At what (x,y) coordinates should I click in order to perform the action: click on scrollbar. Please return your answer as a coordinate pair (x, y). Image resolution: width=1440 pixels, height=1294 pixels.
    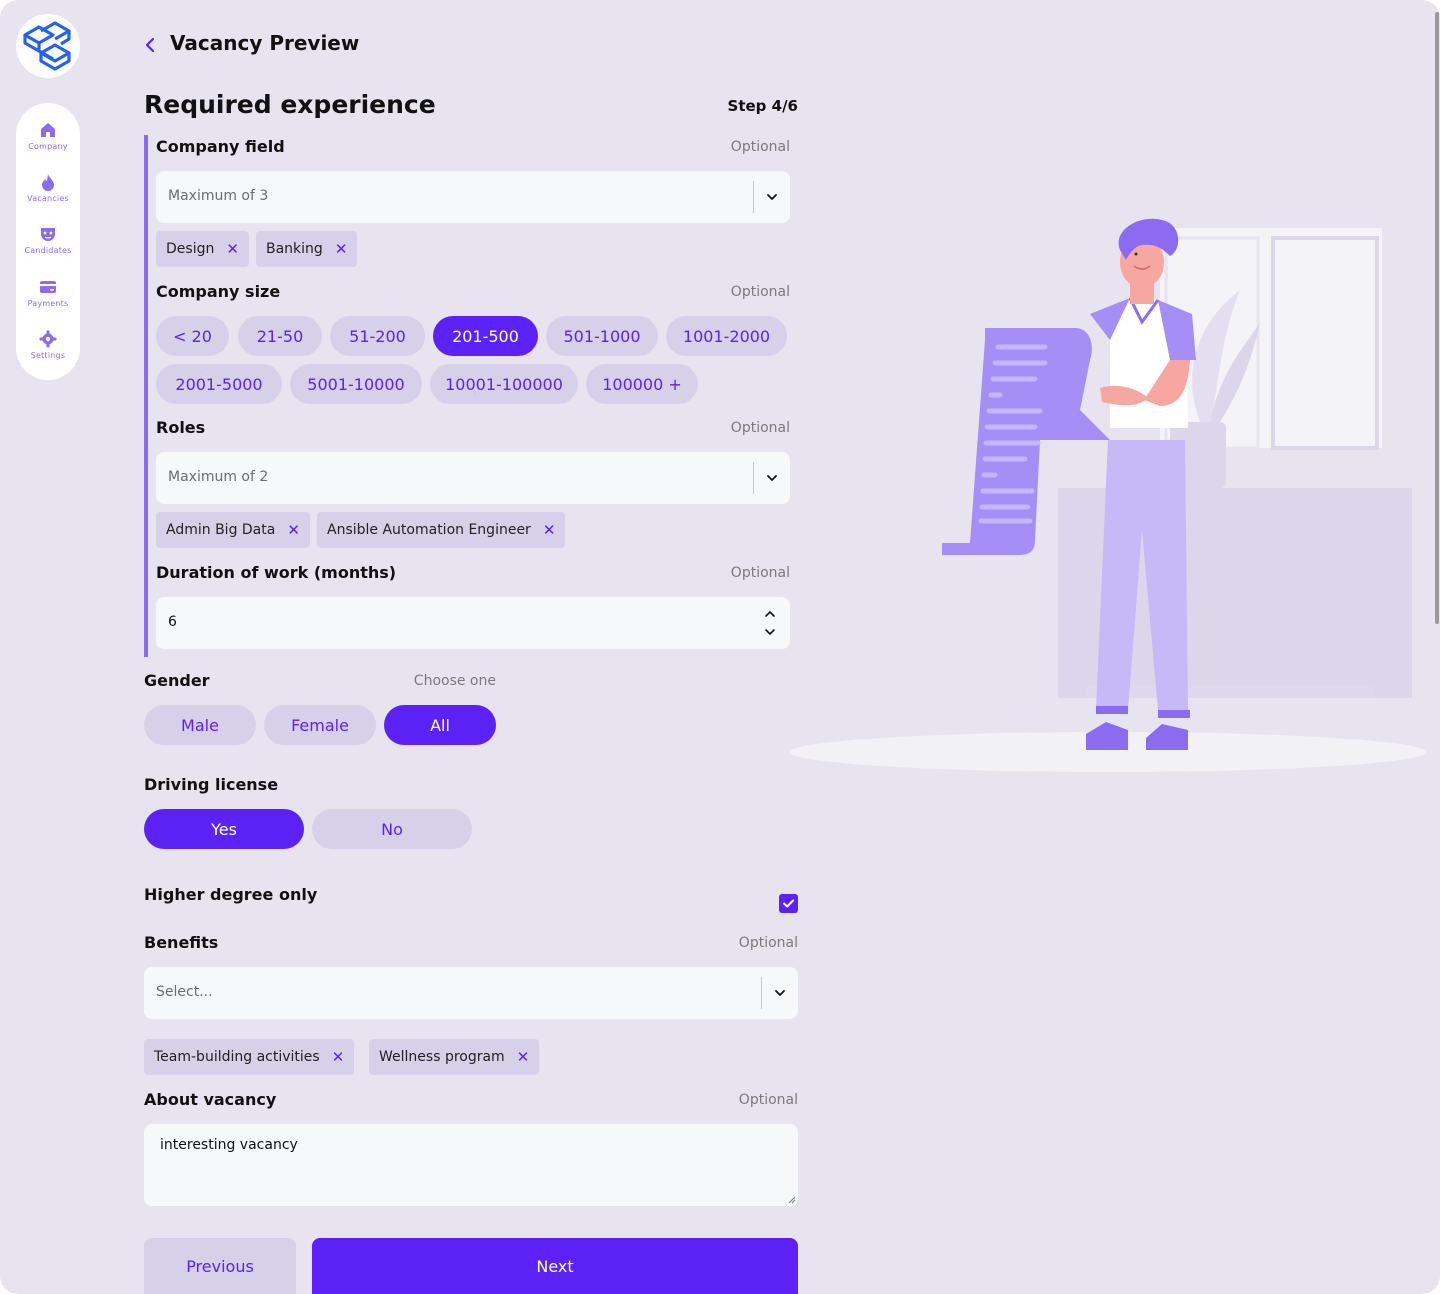
    Looking at the image, I should click on (1437, 647).